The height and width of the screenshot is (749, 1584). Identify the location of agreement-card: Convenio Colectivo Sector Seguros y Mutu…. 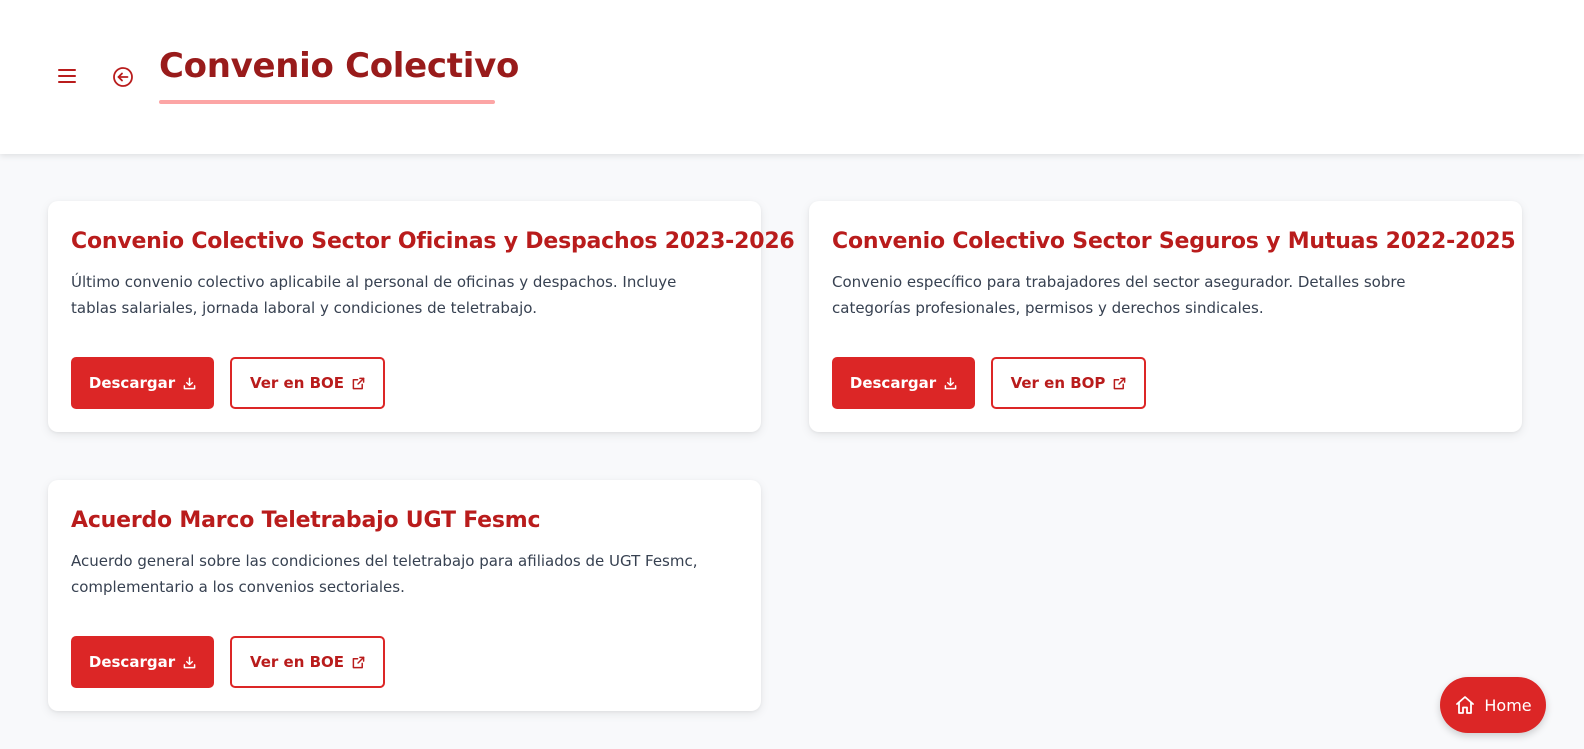
(1165, 316).